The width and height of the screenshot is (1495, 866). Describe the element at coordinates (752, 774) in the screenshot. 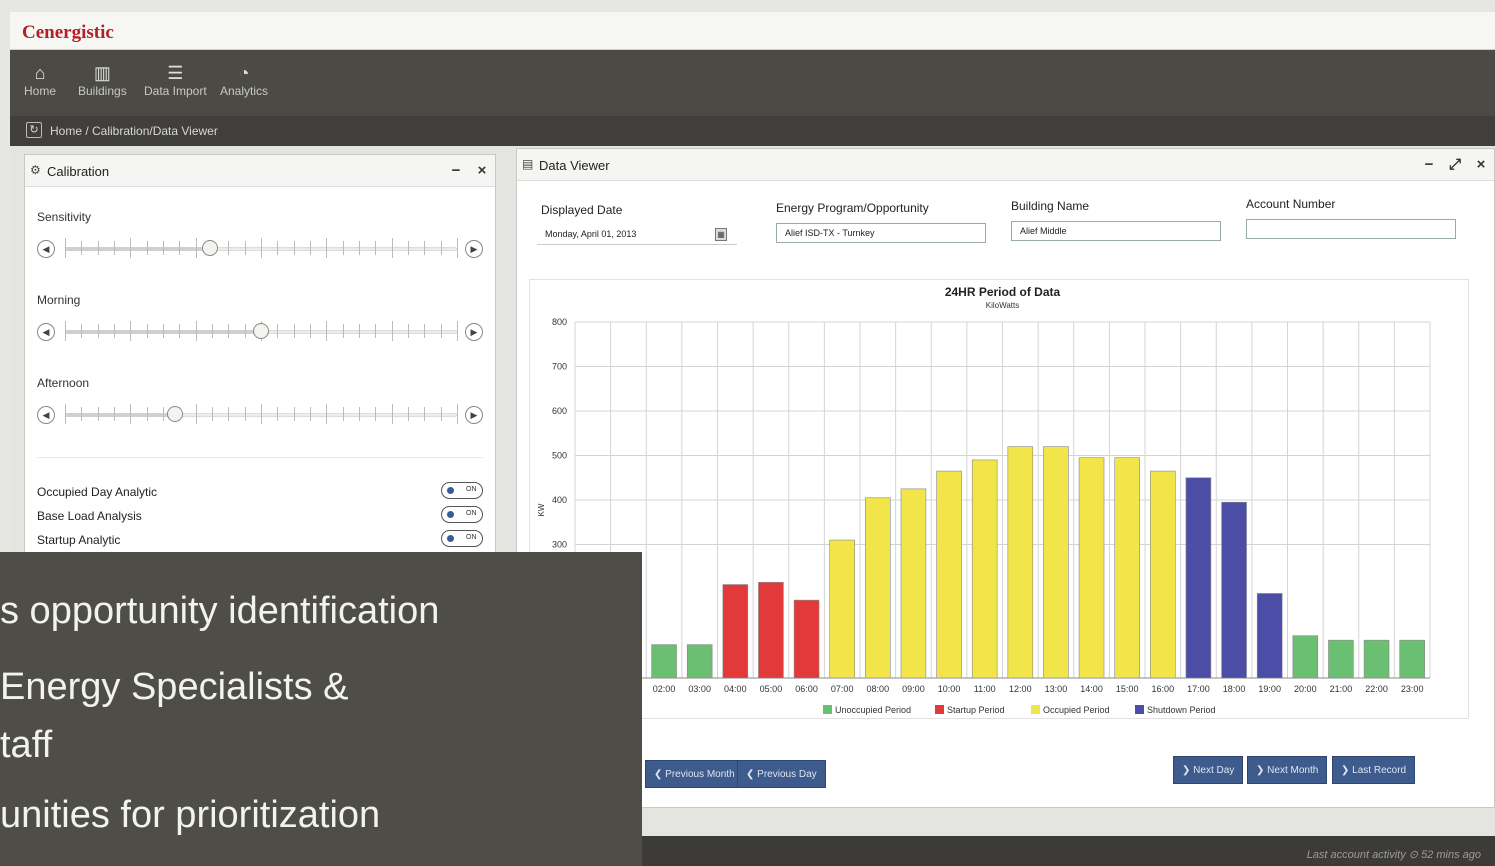

I see `chevron-left-icon: ❮` at that location.